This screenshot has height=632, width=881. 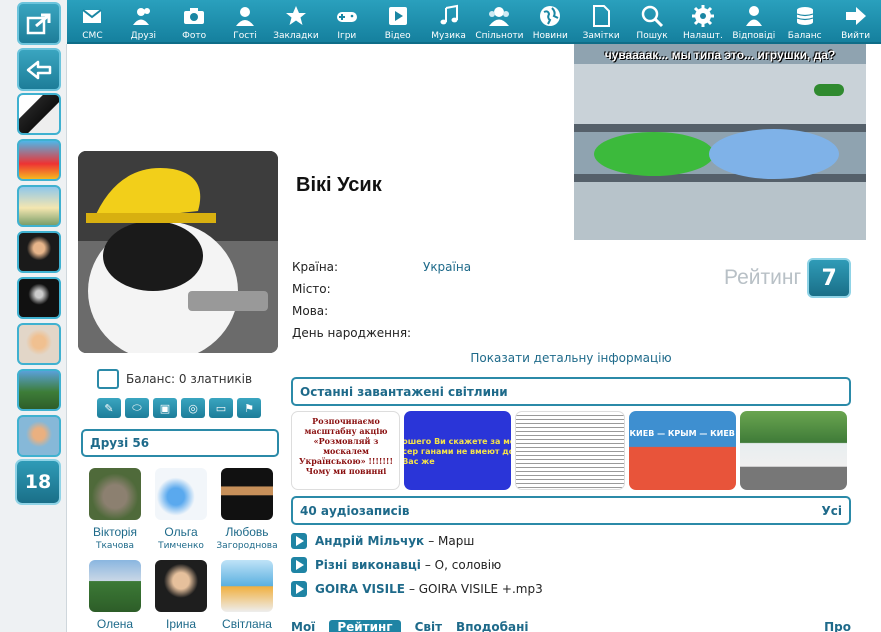 I want to click on message-icon: ▭, so click(x=221, y=408).